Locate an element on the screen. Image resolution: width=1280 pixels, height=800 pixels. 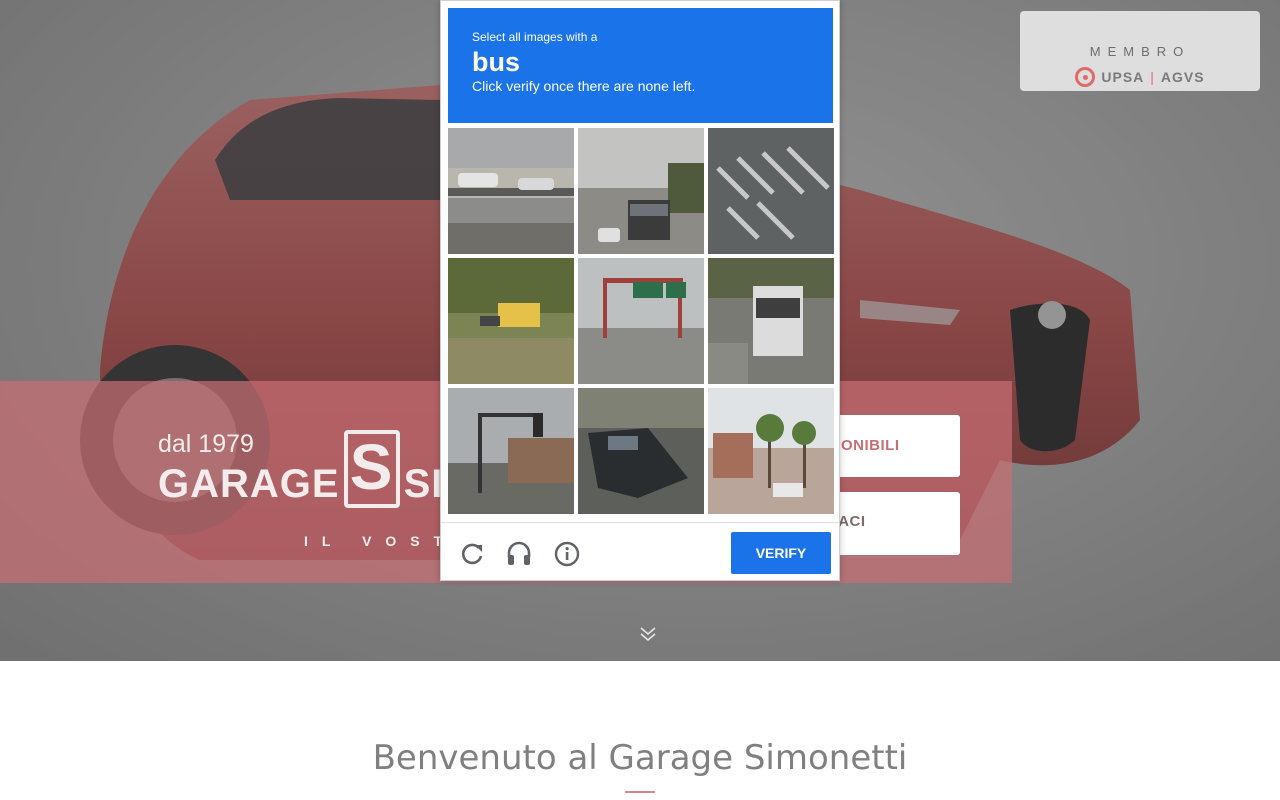
captcha-verify-hint: Click verify once there are none left. is located at coordinates (584, 86).